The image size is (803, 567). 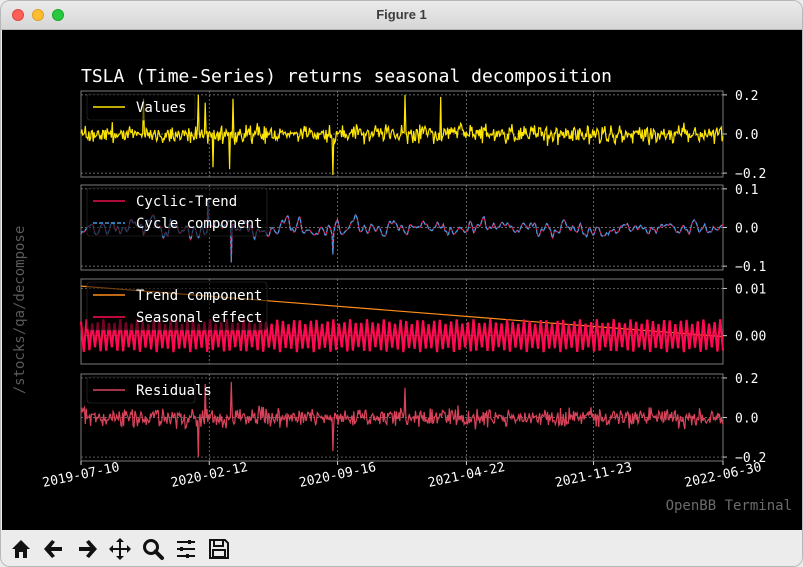 What do you see at coordinates (422, 321) in the screenshot?
I see `panel-trend: 0.01 0.00 Trend component Seasonal effect` at bounding box center [422, 321].